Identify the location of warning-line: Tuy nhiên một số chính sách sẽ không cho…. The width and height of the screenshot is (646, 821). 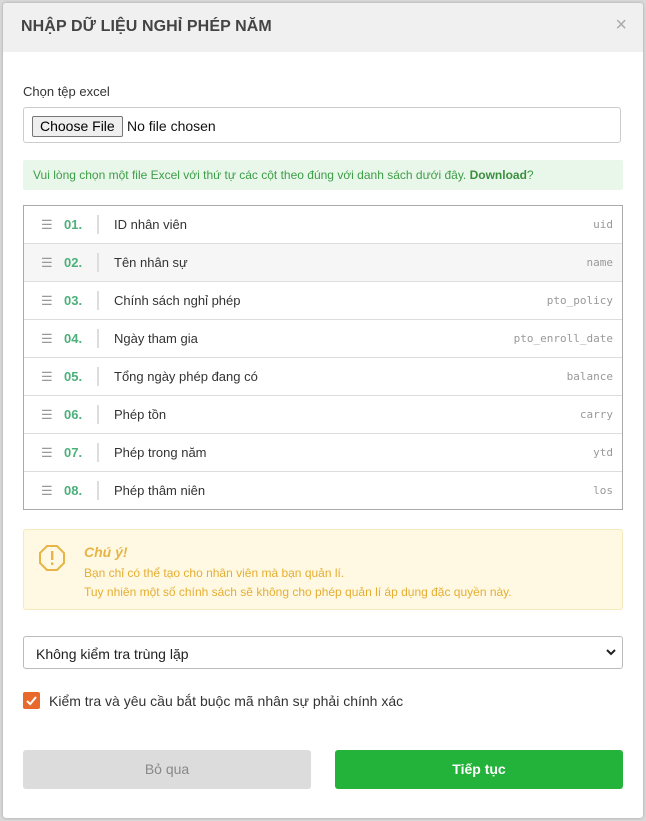
(298, 592).